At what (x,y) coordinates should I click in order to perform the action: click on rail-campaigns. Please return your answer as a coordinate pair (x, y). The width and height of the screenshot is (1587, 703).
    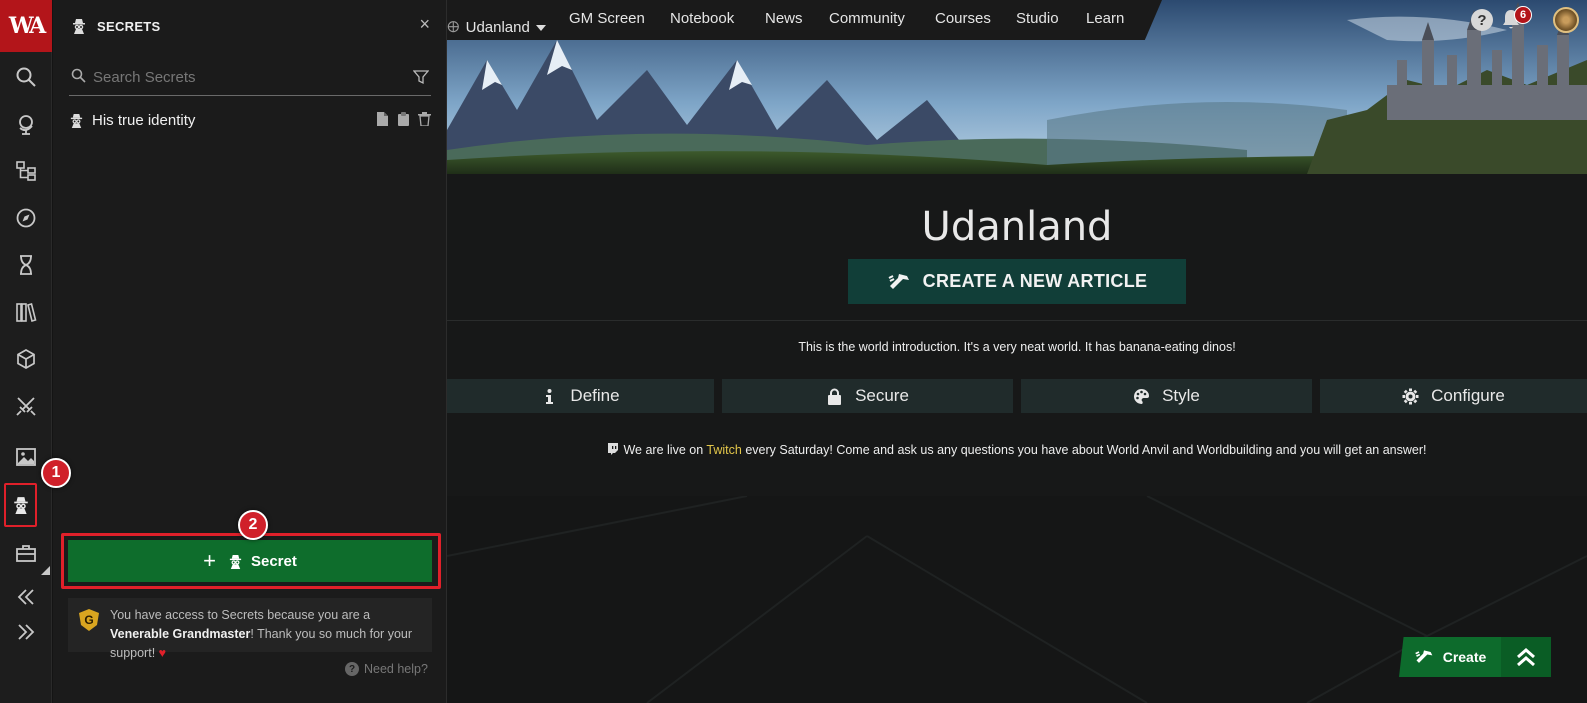
    Looking at the image, I should click on (26, 406).